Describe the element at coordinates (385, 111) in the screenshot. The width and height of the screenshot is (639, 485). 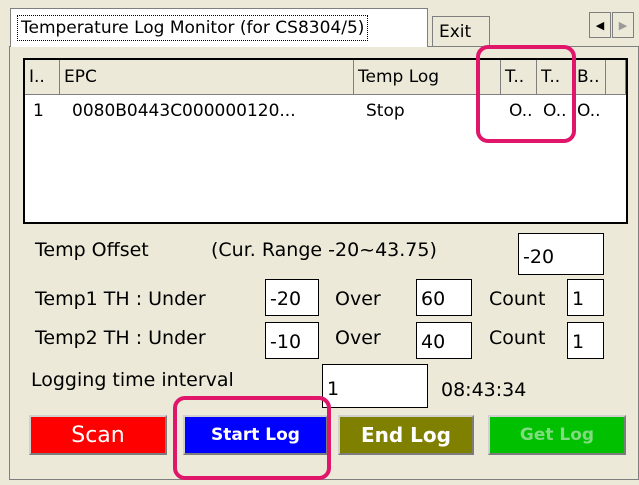
I see `cell-temp-log: Stop` at that location.